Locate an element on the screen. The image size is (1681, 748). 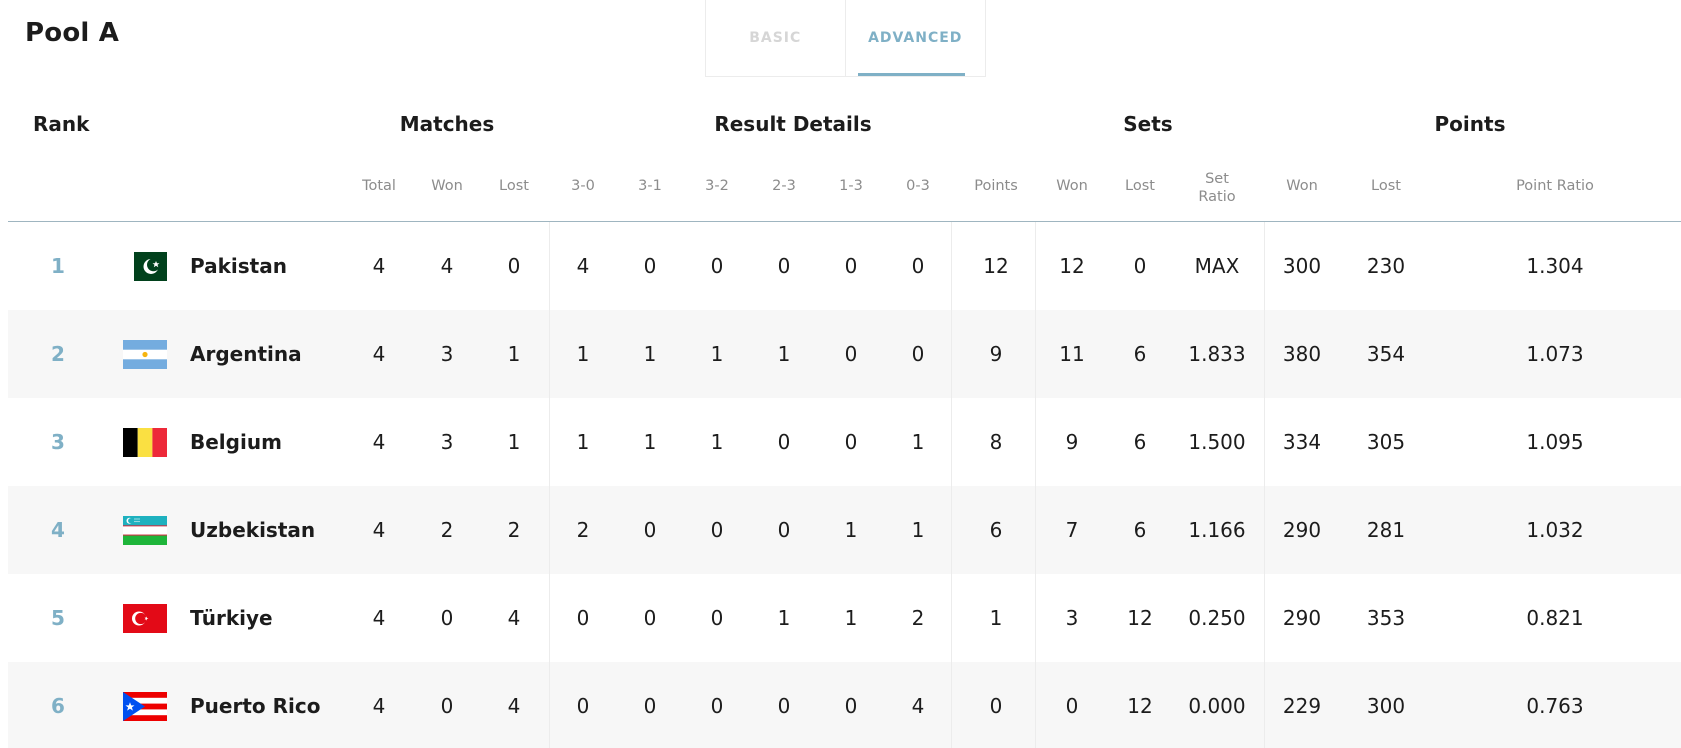
belgium-flag-icon is located at coordinates (145, 442).